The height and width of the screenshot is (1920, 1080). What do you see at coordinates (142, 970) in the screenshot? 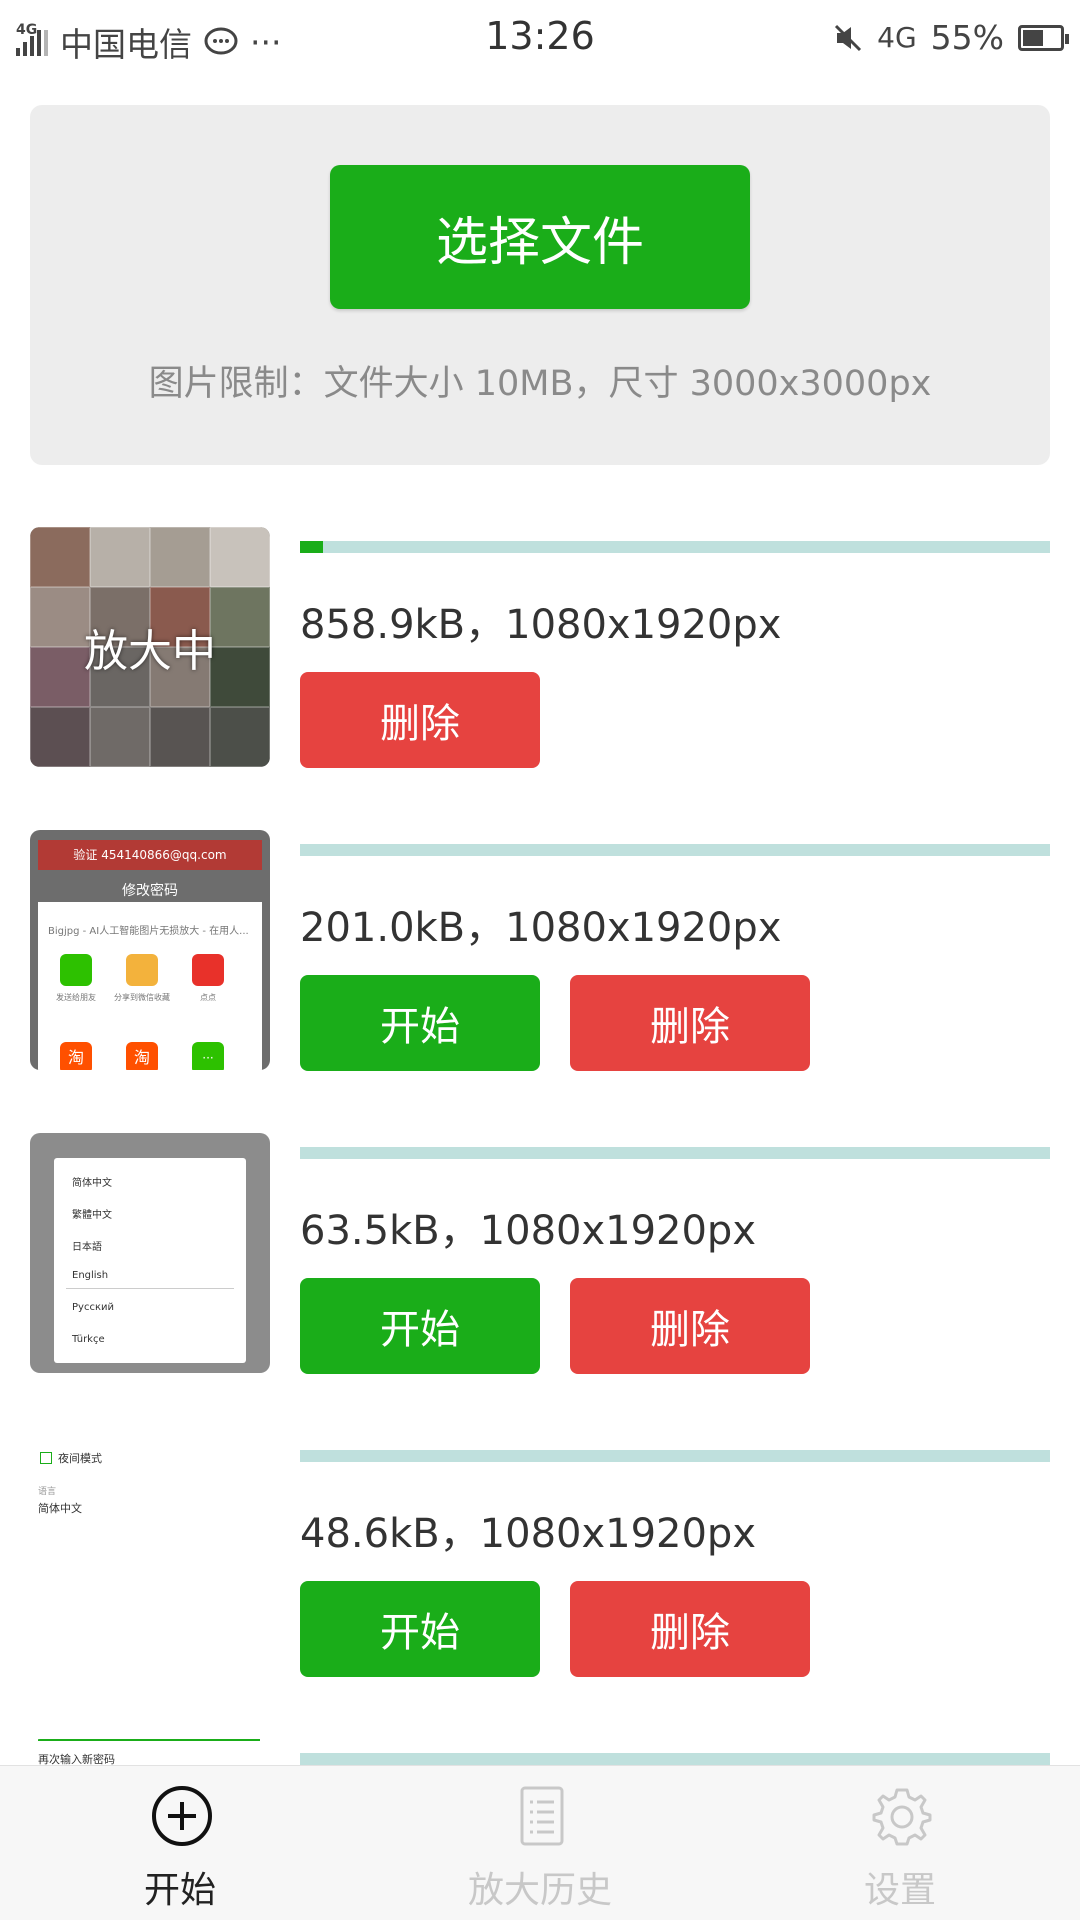
I see `favorites-app-icon` at bounding box center [142, 970].